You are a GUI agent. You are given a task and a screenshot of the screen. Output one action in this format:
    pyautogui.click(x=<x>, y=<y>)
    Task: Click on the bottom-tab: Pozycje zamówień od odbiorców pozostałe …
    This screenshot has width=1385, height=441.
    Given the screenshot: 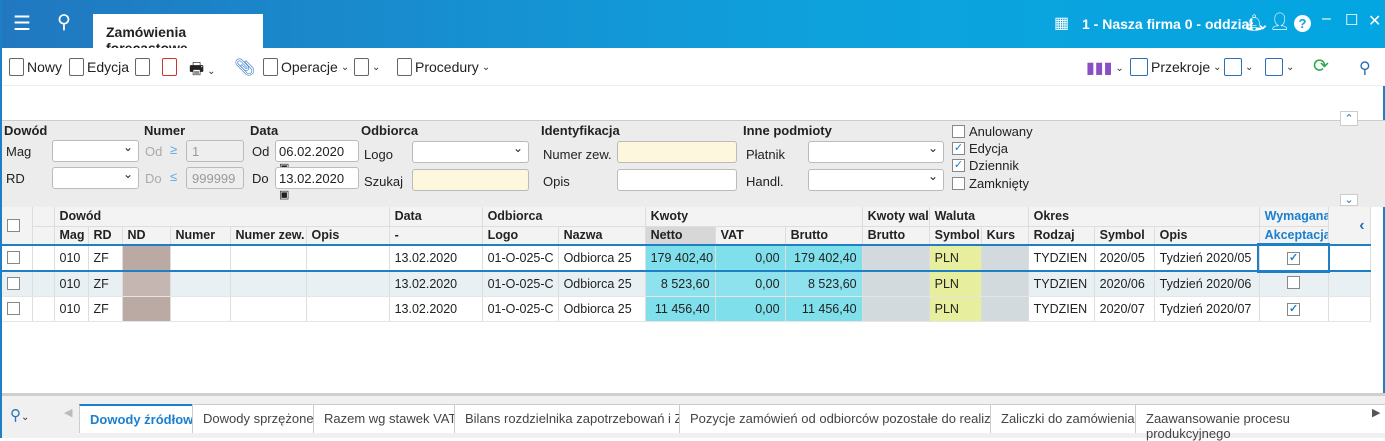 What is the action you would take?
    pyautogui.click(x=850, y=418)
    